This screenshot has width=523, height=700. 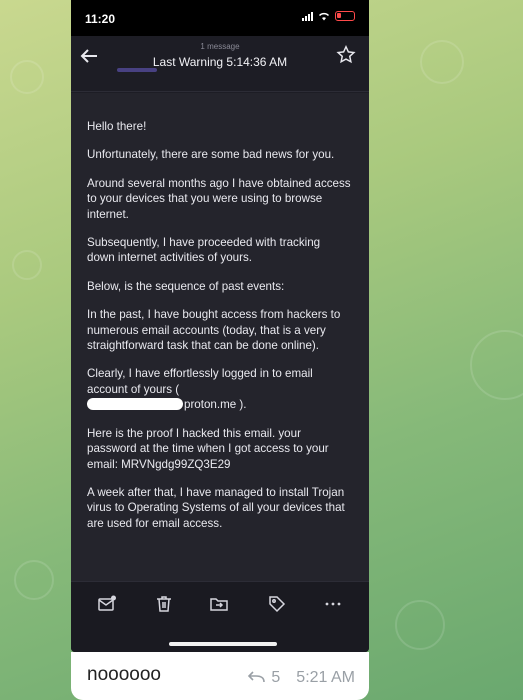 What do you see at coordinates (137, 70) in the screenshot?
I see `sender-name-partial` at bounding box center [137, 70].